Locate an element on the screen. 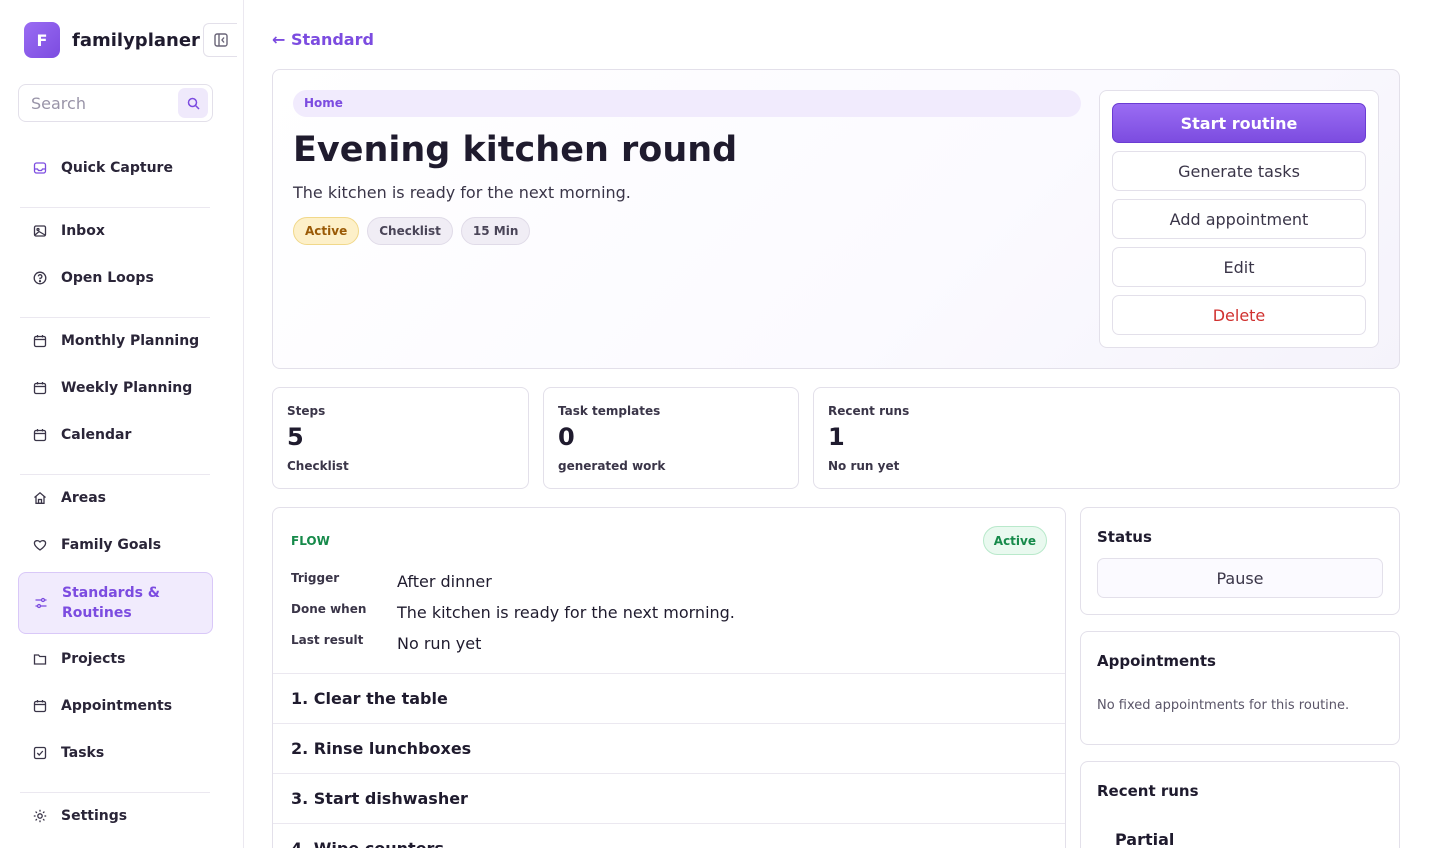  stat-sub: Checklist is located at coordinates (318, 466).